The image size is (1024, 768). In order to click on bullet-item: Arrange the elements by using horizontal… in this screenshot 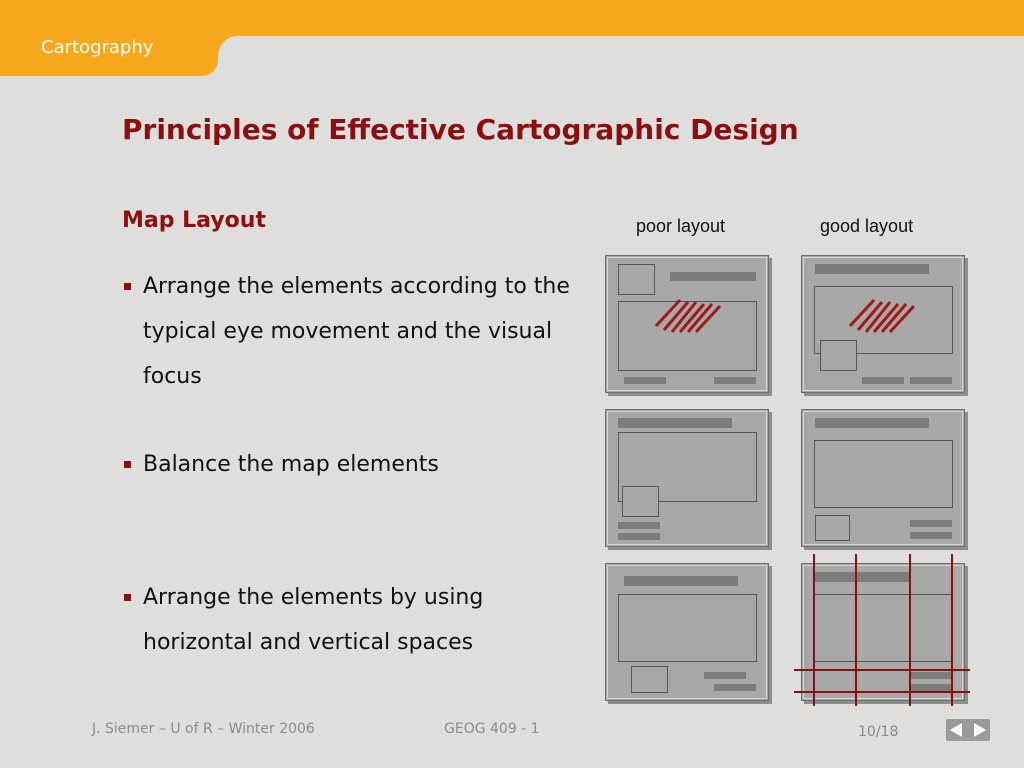, I will do `click(347, 620)`.